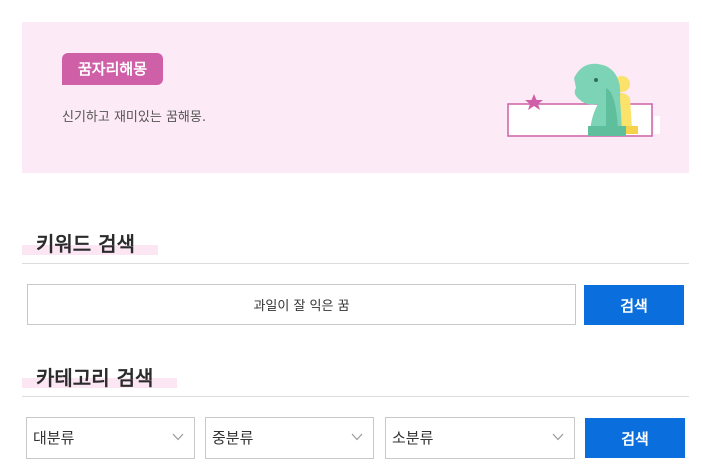  I want to click on keyword-divider, so click(355, 263).